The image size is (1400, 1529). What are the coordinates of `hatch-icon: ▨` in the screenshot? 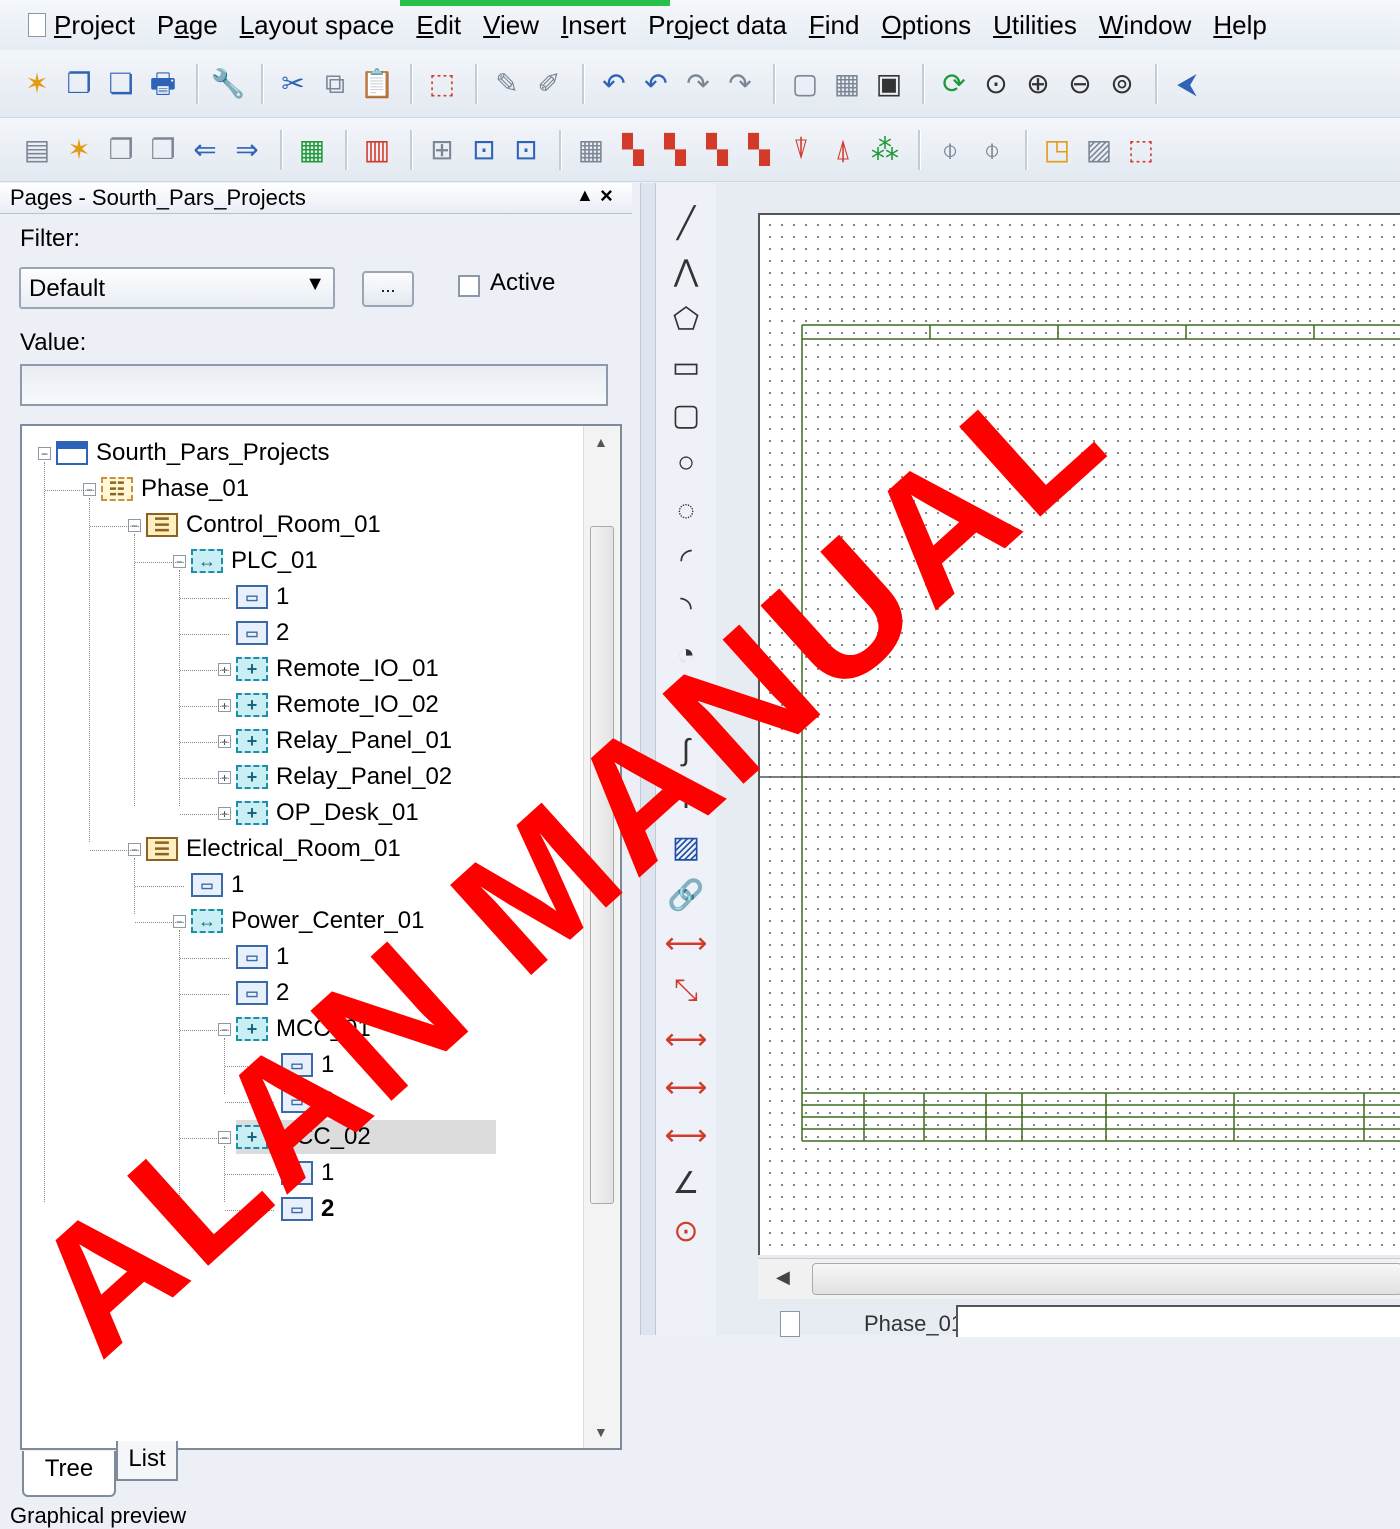 It's located at (1099, 150).